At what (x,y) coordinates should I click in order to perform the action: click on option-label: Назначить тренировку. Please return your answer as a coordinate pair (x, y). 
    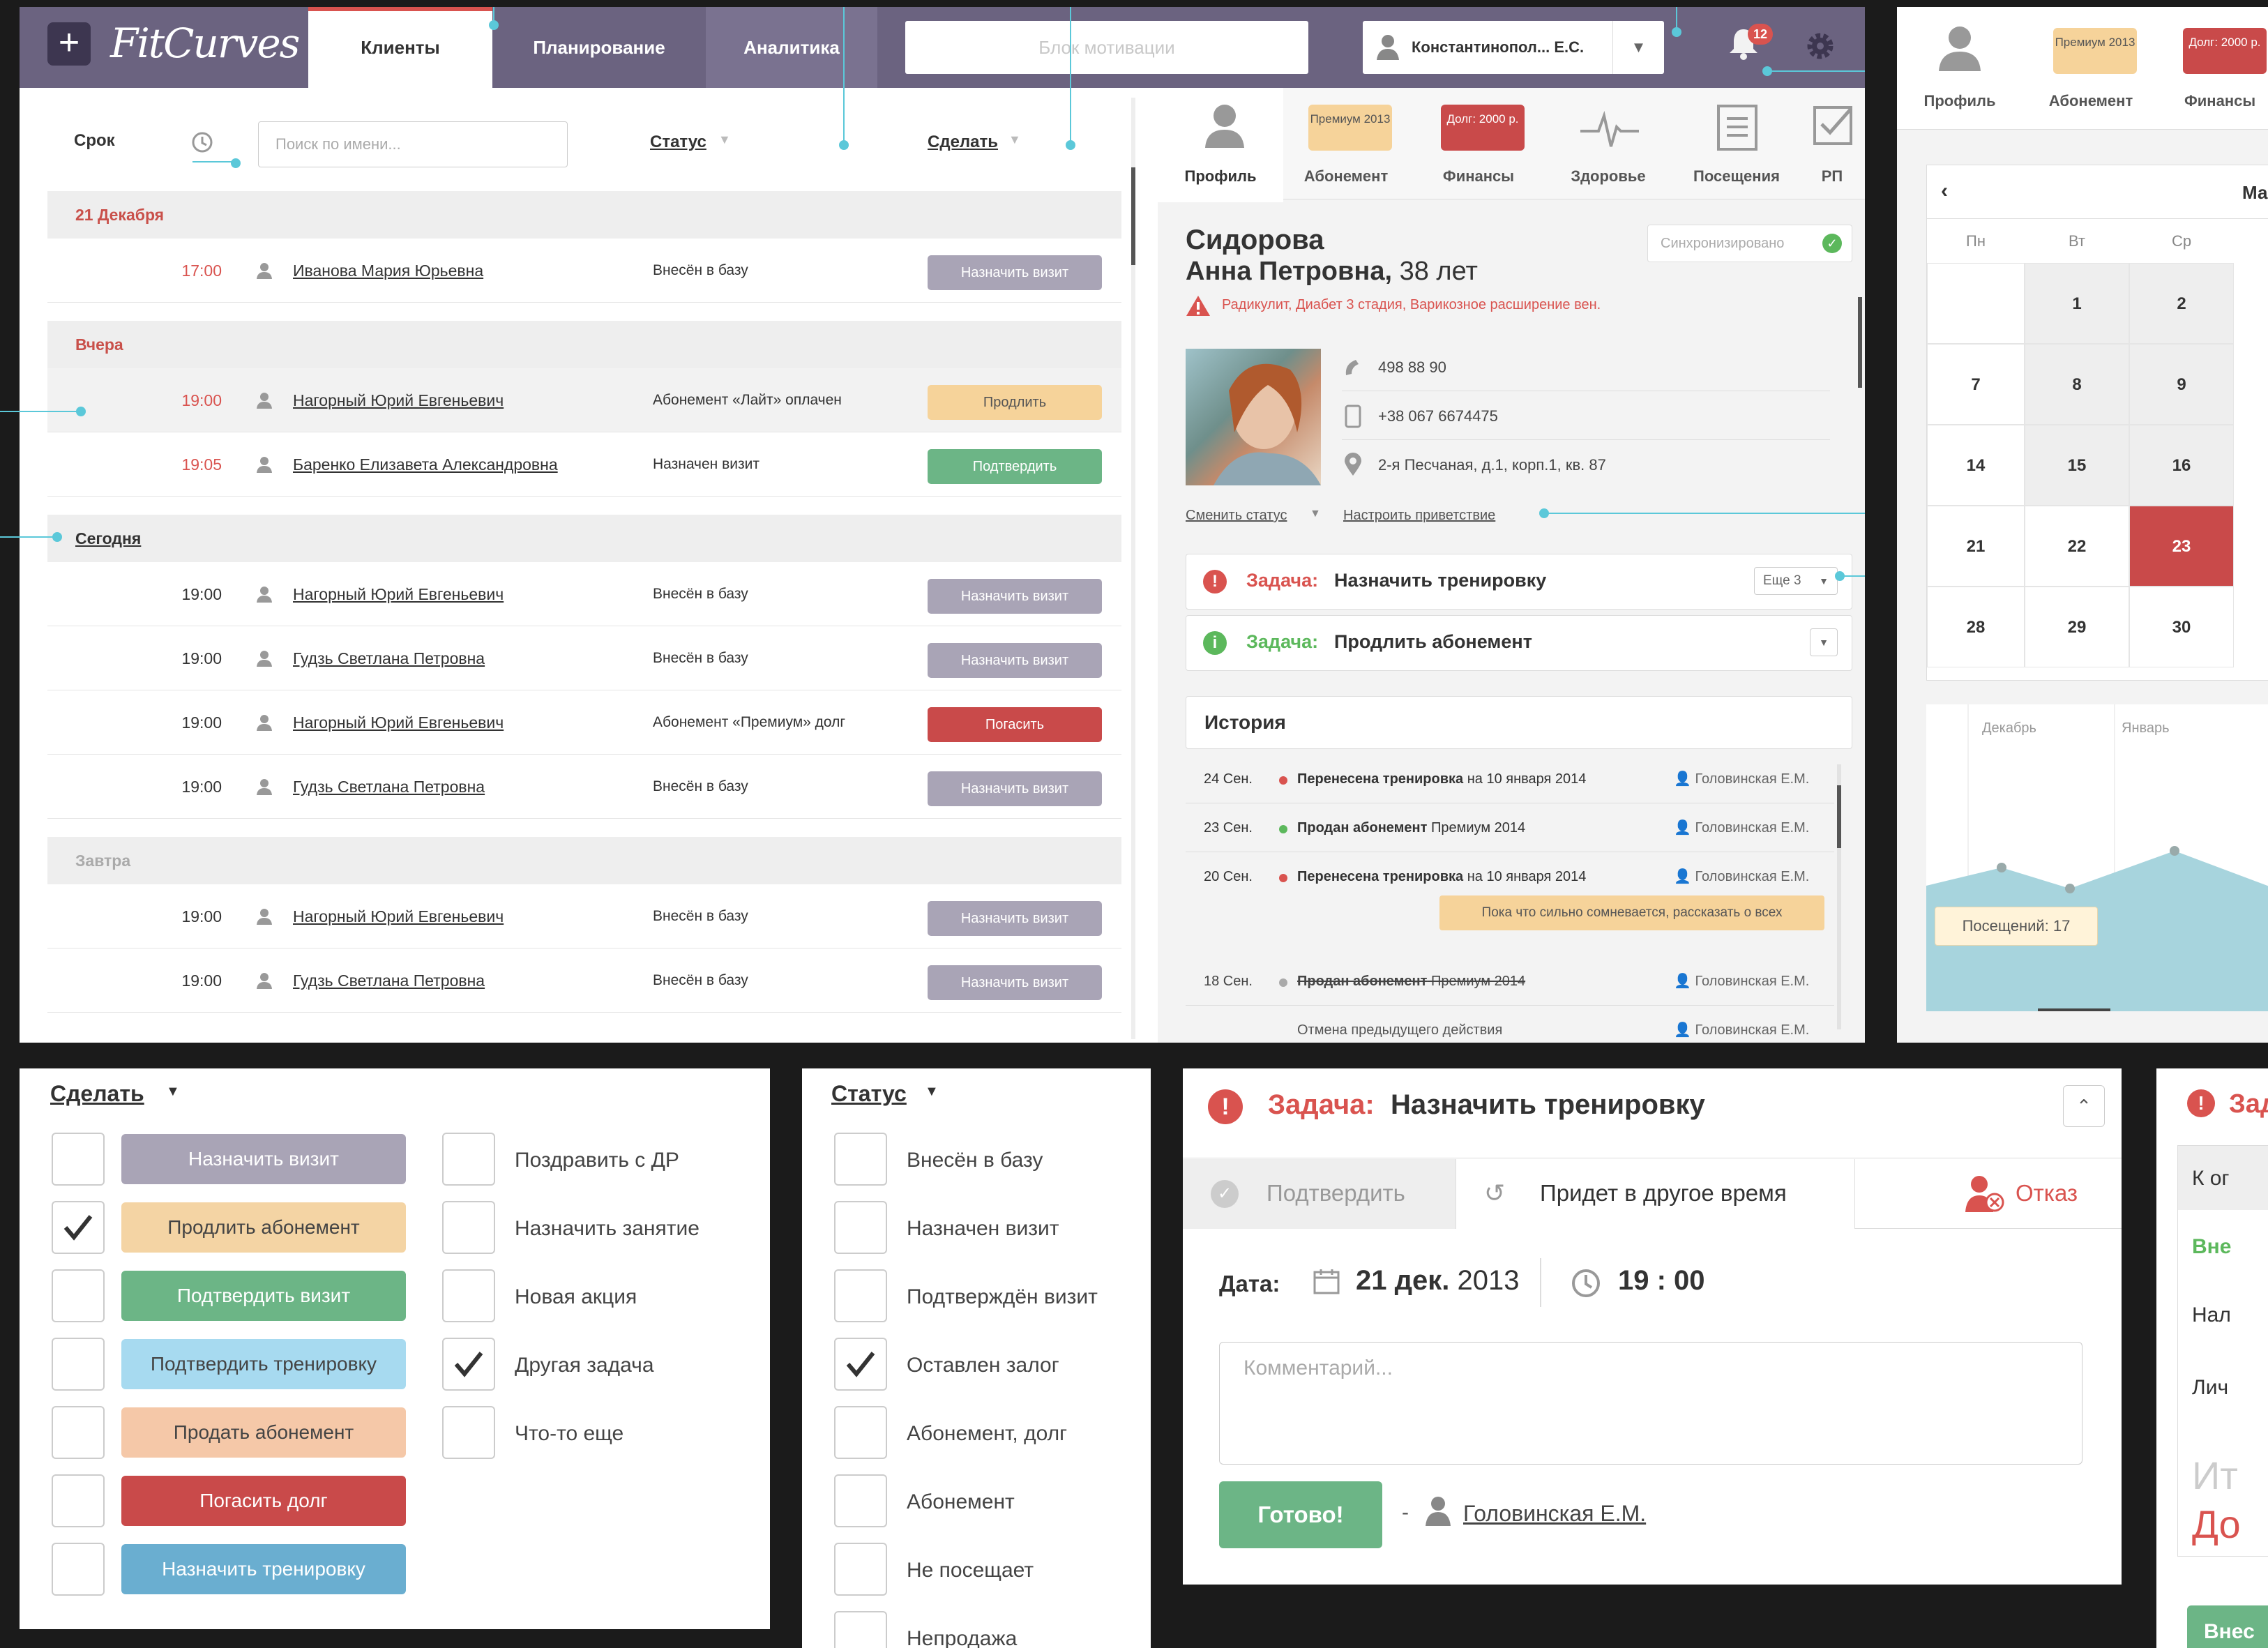
    Looking at the image, I should click on (263, 1569).